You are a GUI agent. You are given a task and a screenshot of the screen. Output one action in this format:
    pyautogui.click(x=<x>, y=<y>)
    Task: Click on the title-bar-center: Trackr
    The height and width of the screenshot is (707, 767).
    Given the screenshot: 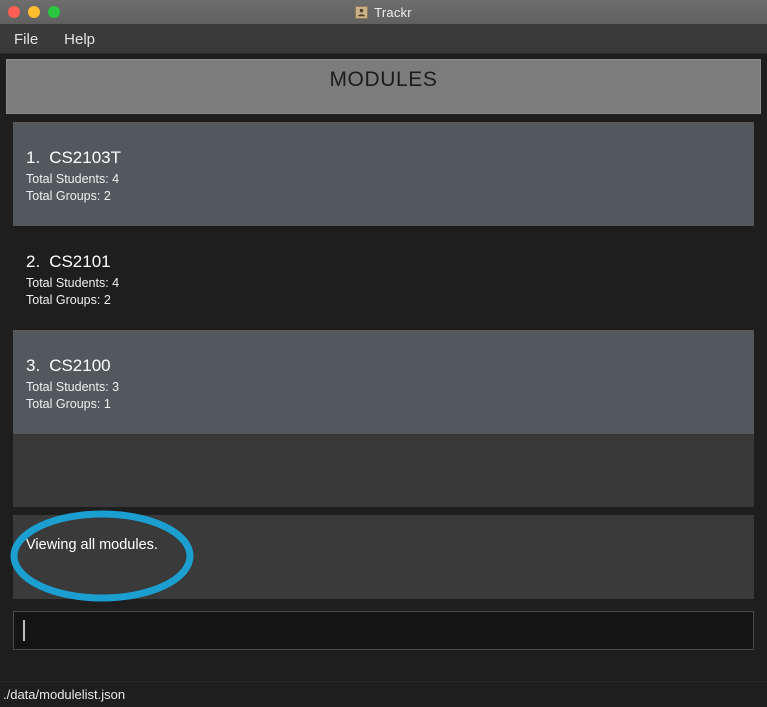 What is the action you would take?
    pyautogui.click(x=383, y=12)
    